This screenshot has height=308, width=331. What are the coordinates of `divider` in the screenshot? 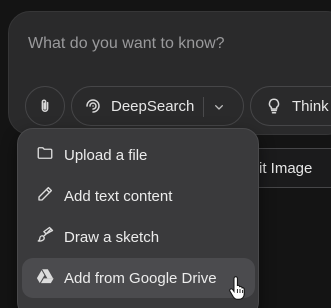 It's located at (203, 107).